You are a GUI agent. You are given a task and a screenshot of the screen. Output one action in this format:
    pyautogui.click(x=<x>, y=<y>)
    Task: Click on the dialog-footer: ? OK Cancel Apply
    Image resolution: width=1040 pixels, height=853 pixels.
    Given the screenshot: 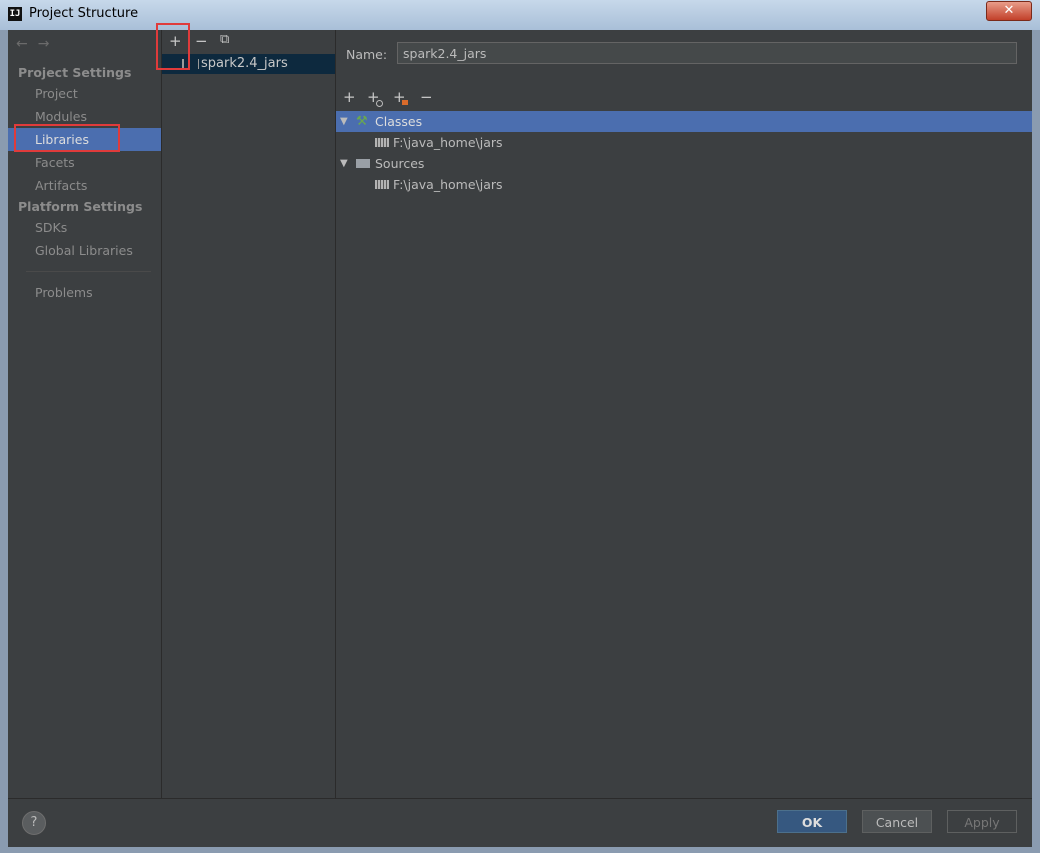 What is the action you would take?
    pyautogui.click(x=520, y=822)
    